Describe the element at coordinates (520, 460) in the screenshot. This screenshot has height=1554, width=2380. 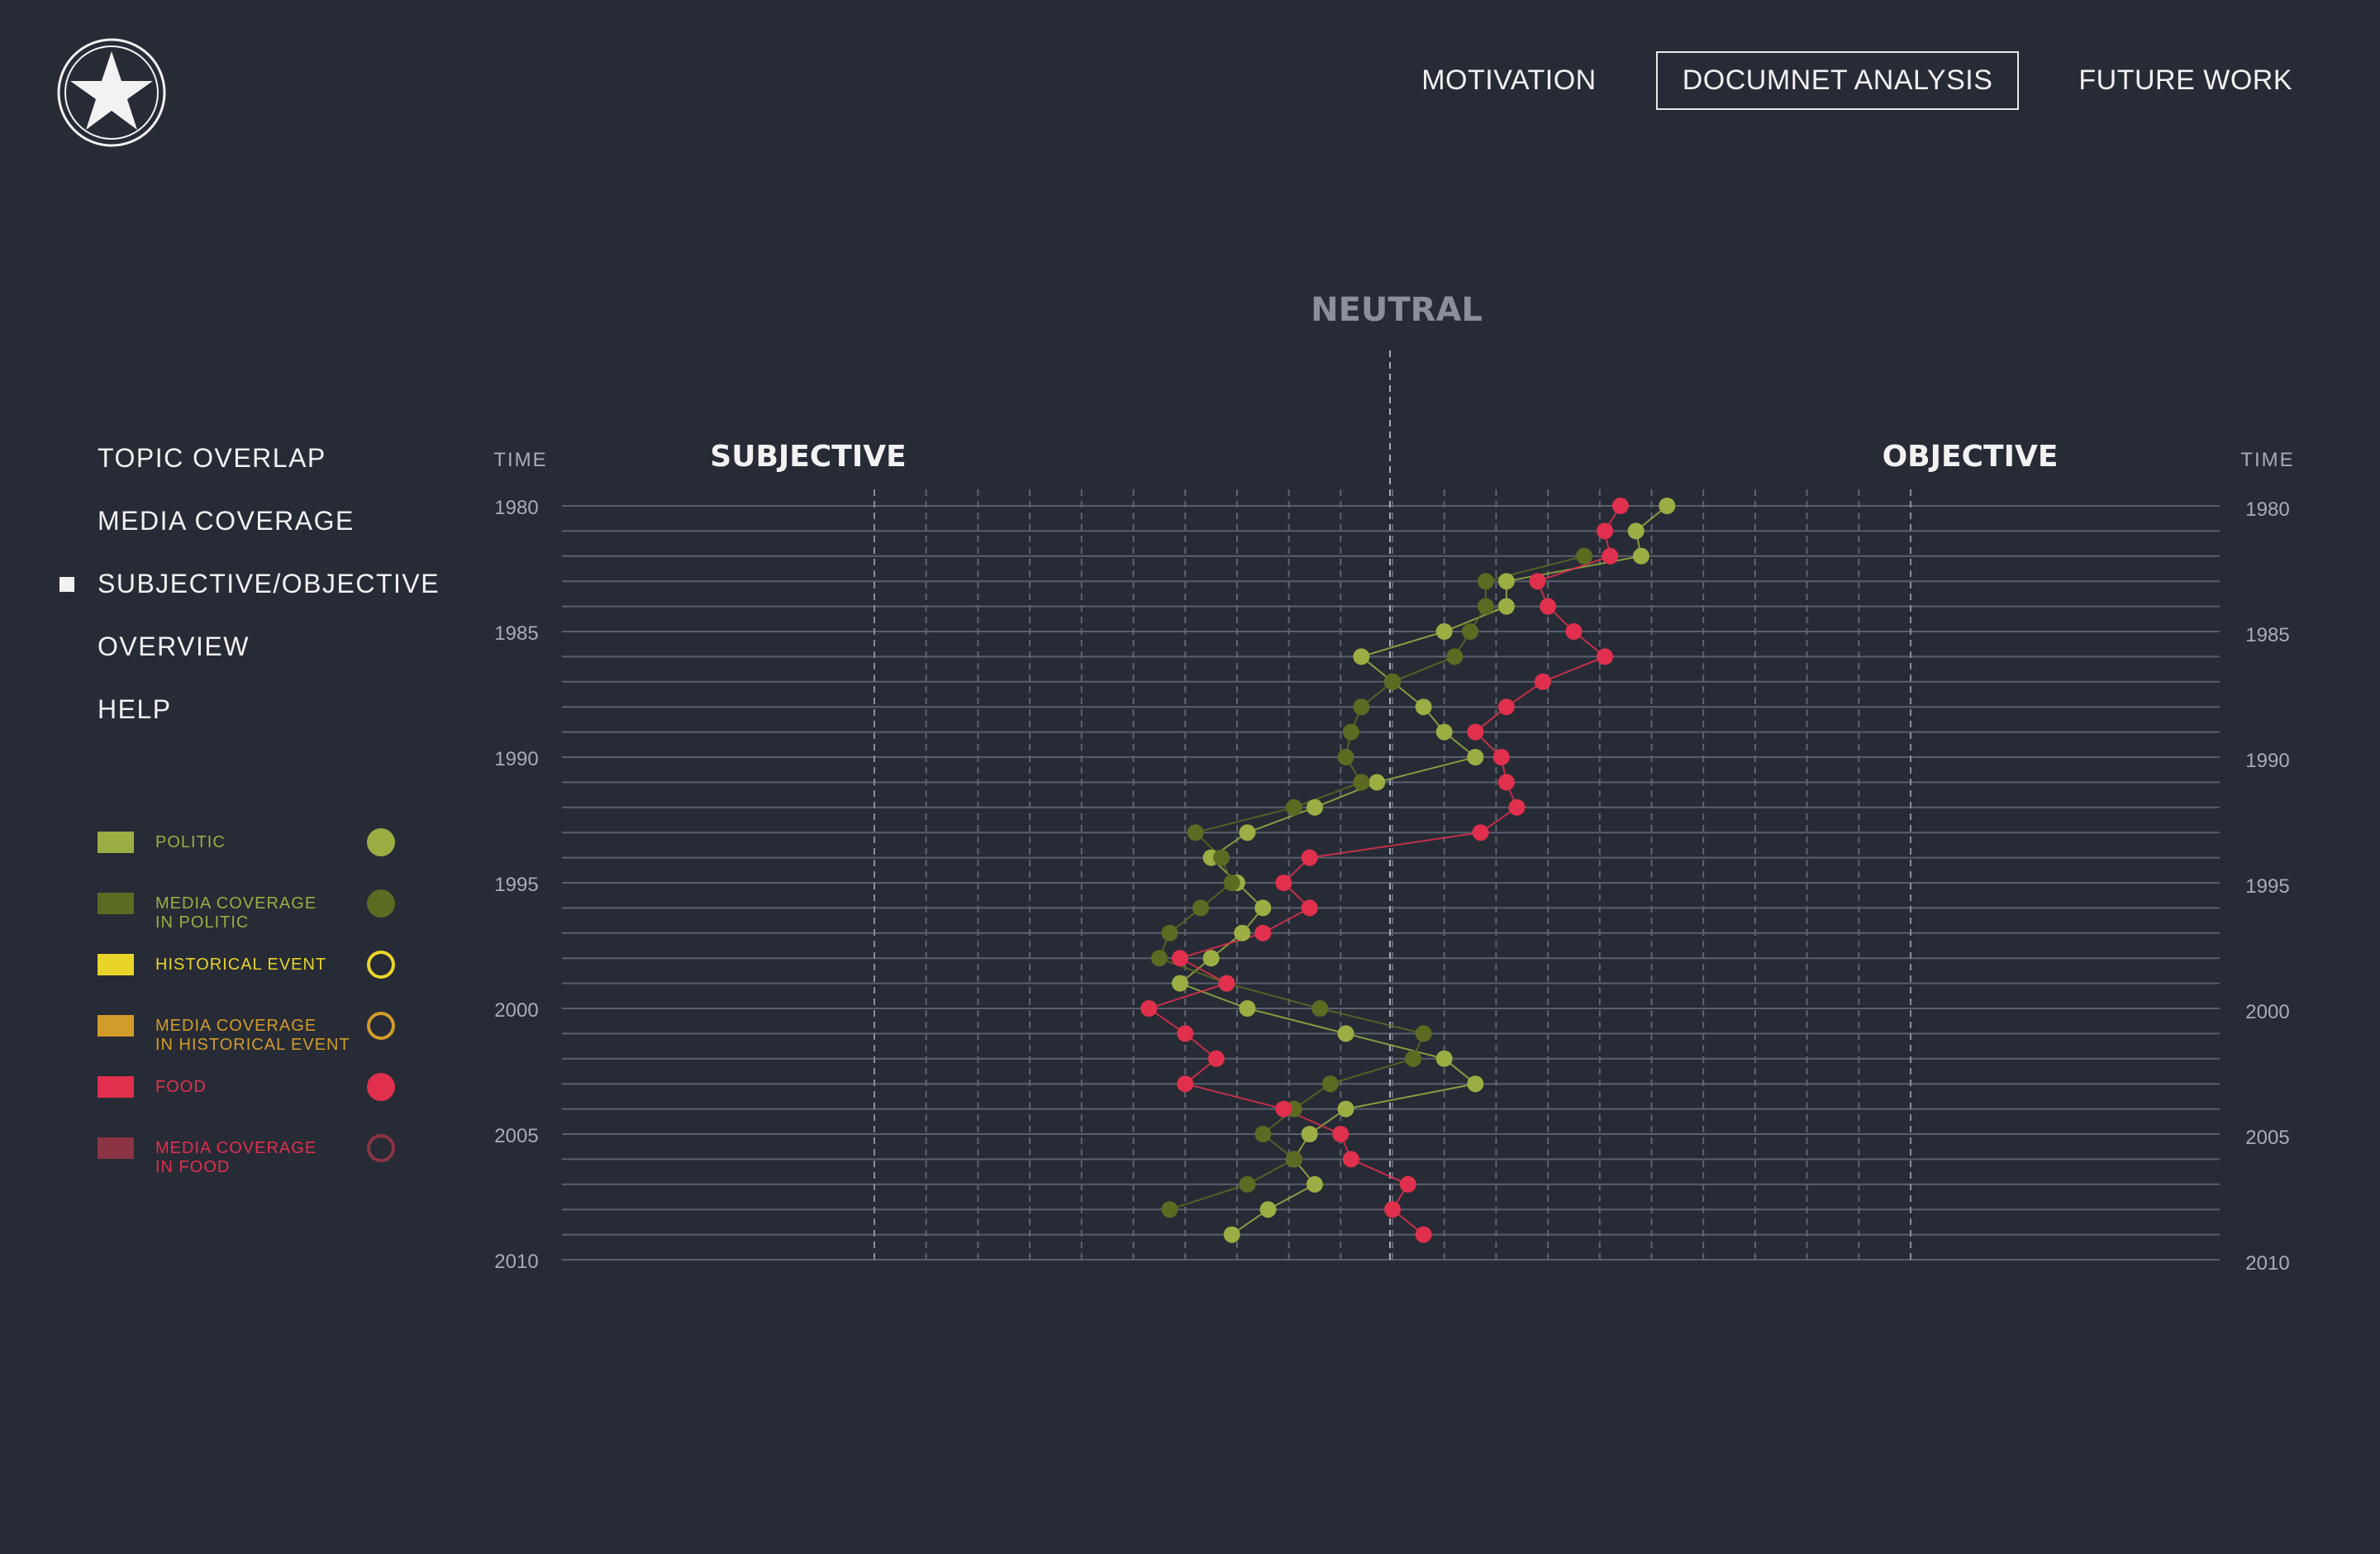
I see `time-label-left: TIME` at that location.